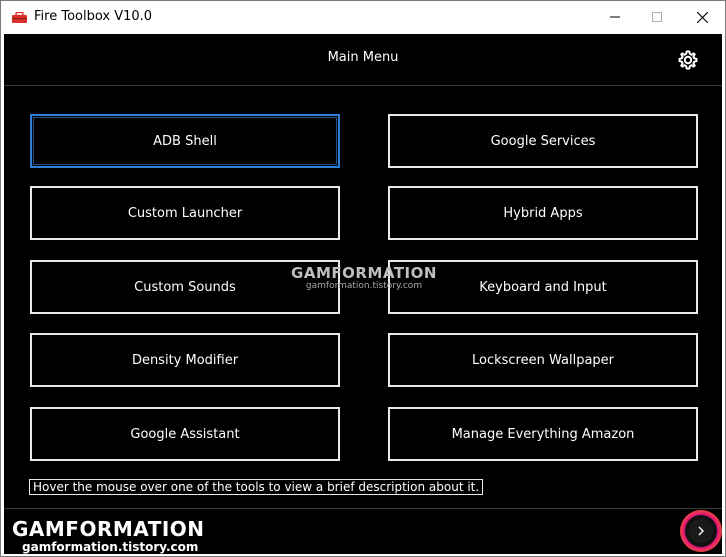 This screenshot has height=557, width=726. I want to click on watermark-corner-site: gamformation.tistory.com, so click(110, 547).